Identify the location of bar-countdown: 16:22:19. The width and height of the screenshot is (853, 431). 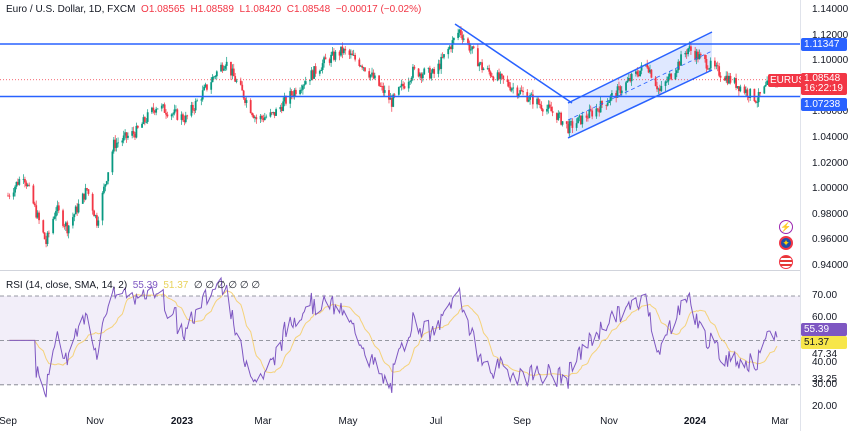
(823, 88).